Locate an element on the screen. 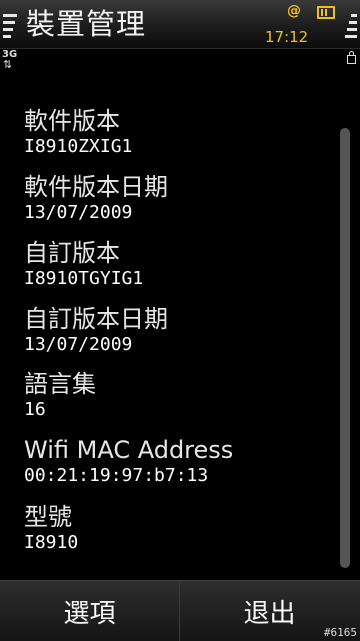 The height and width of the screenshot is (641, 360). options-softkey: 選項 is located at coordinates (90, 611).